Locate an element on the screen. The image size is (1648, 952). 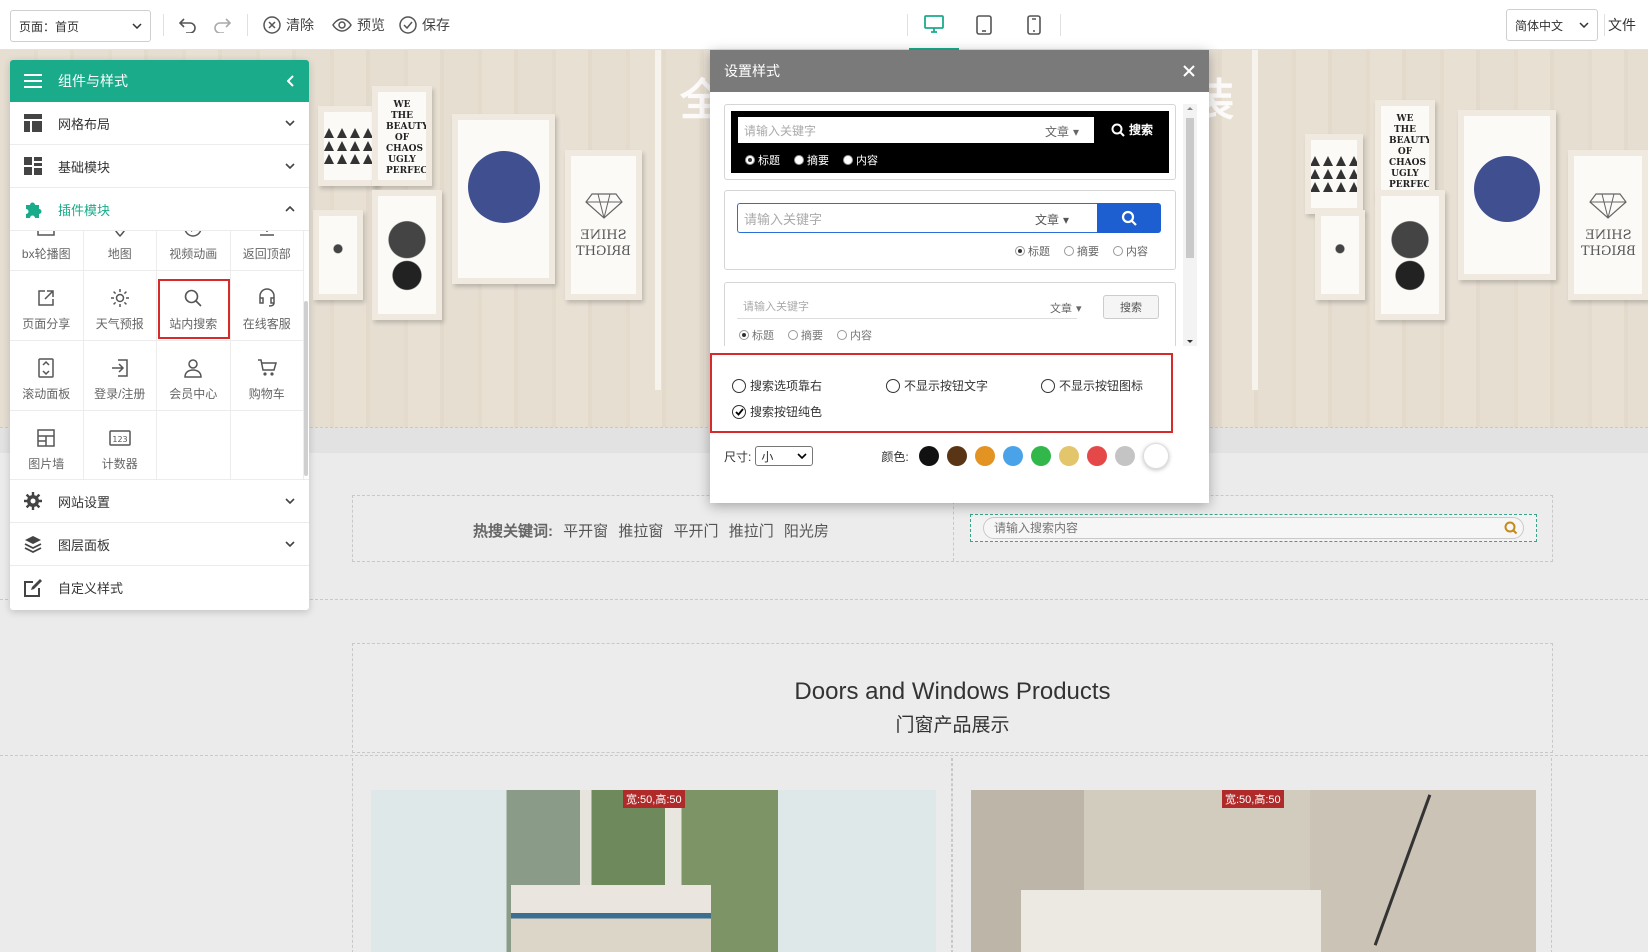
option-hide-button-icon: 不显示按钮图标 is located at coordinates (1092, 385).